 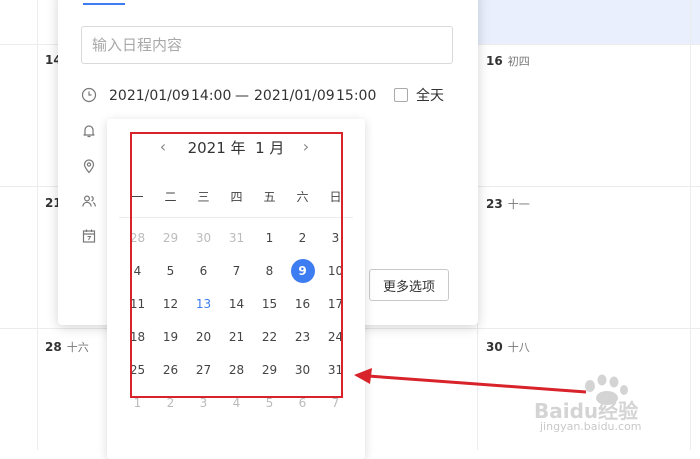 I want to click on more-options-button: 更多选项, so click(x=409, y=285).